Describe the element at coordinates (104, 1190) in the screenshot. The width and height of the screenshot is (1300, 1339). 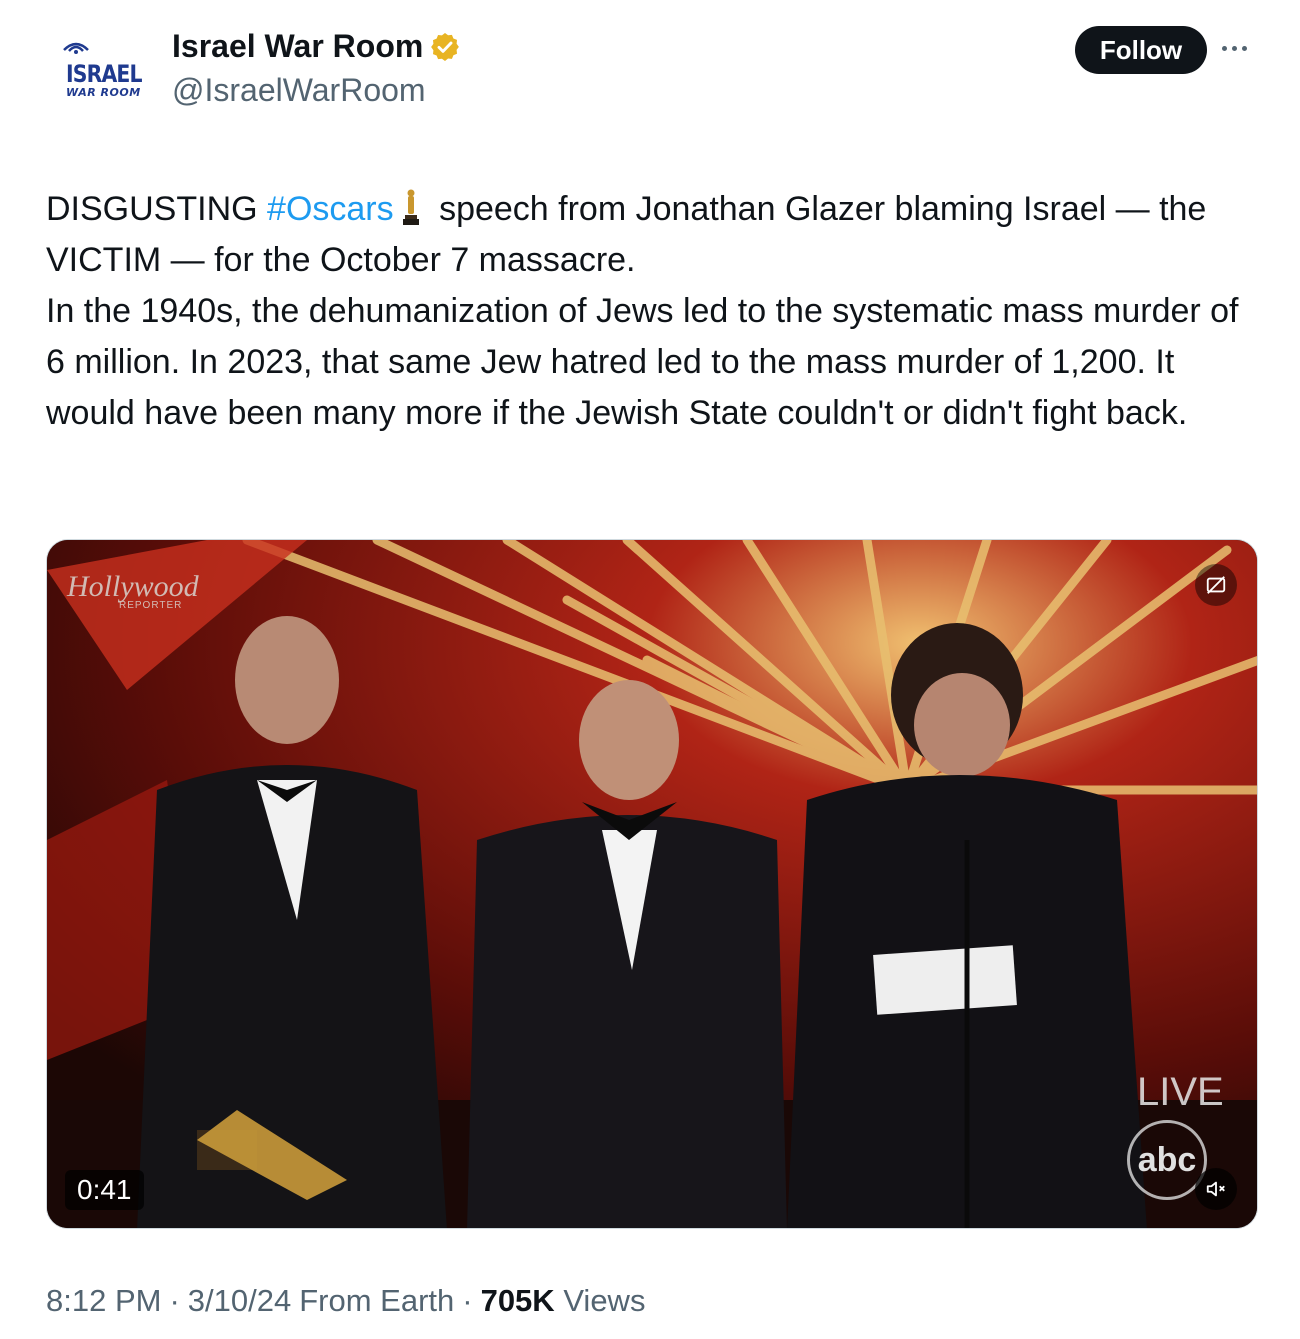
I see `video-duration: 0:41` at that location.